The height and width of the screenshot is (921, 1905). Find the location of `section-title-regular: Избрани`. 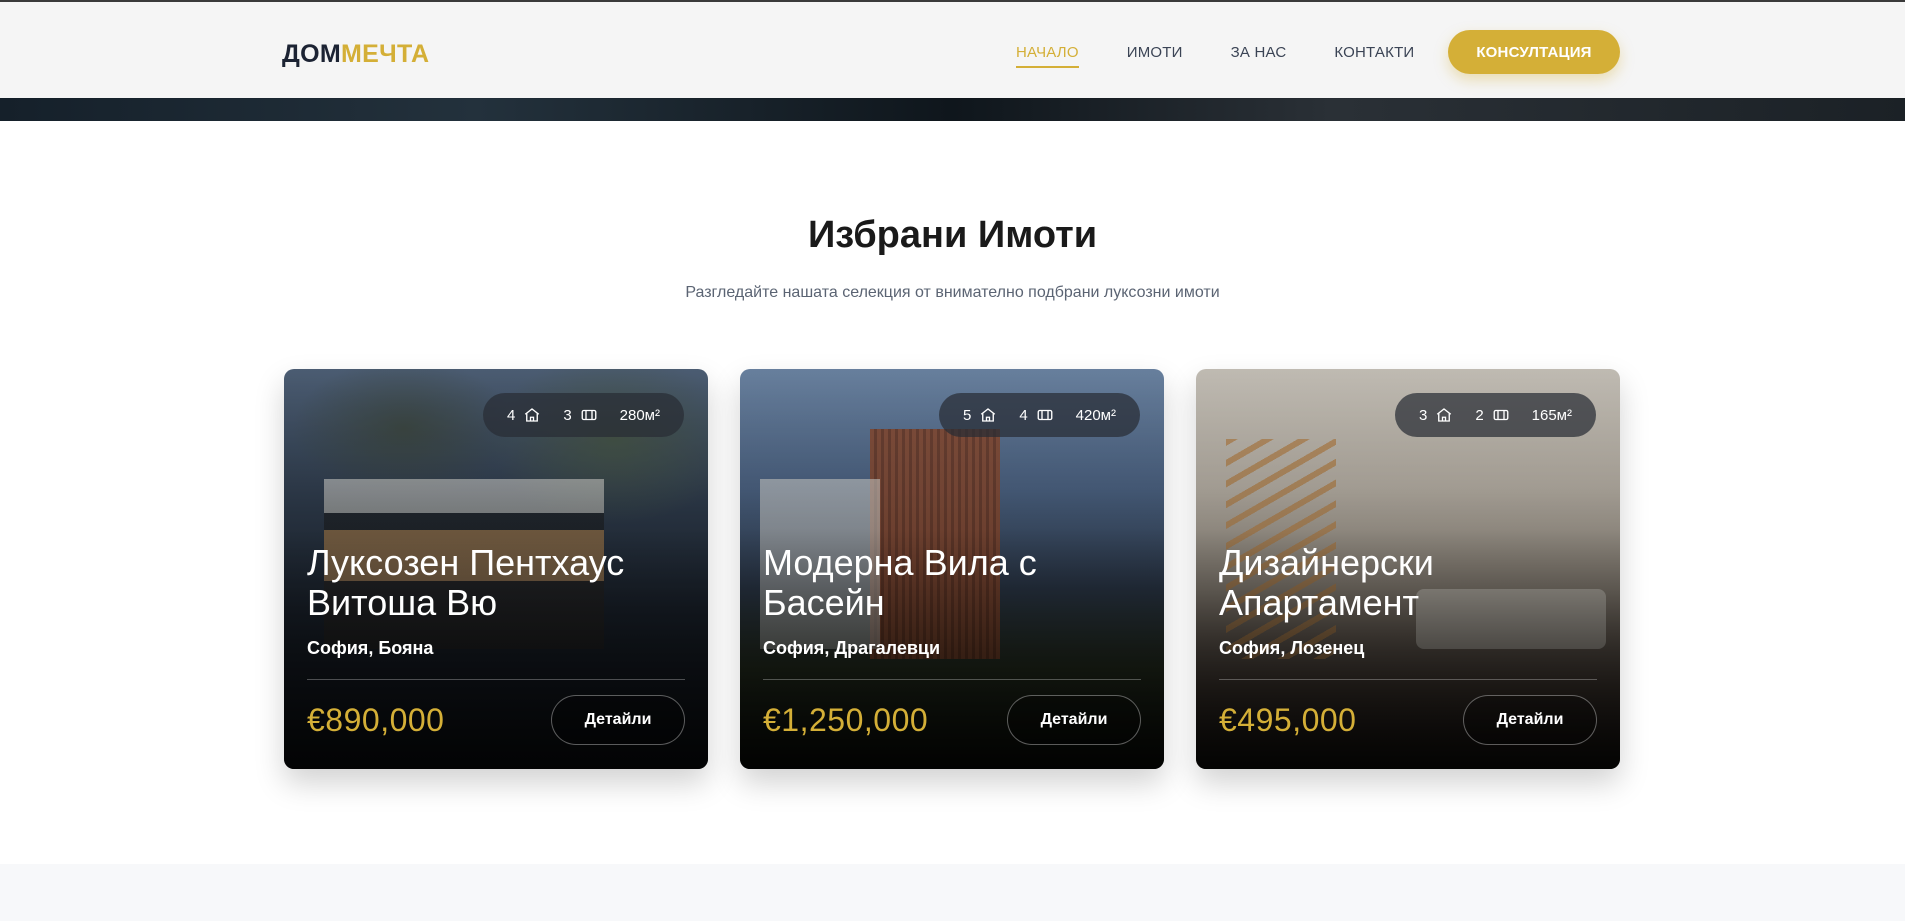

section-title-regular: Избрани is located at coordinates (887, 235).